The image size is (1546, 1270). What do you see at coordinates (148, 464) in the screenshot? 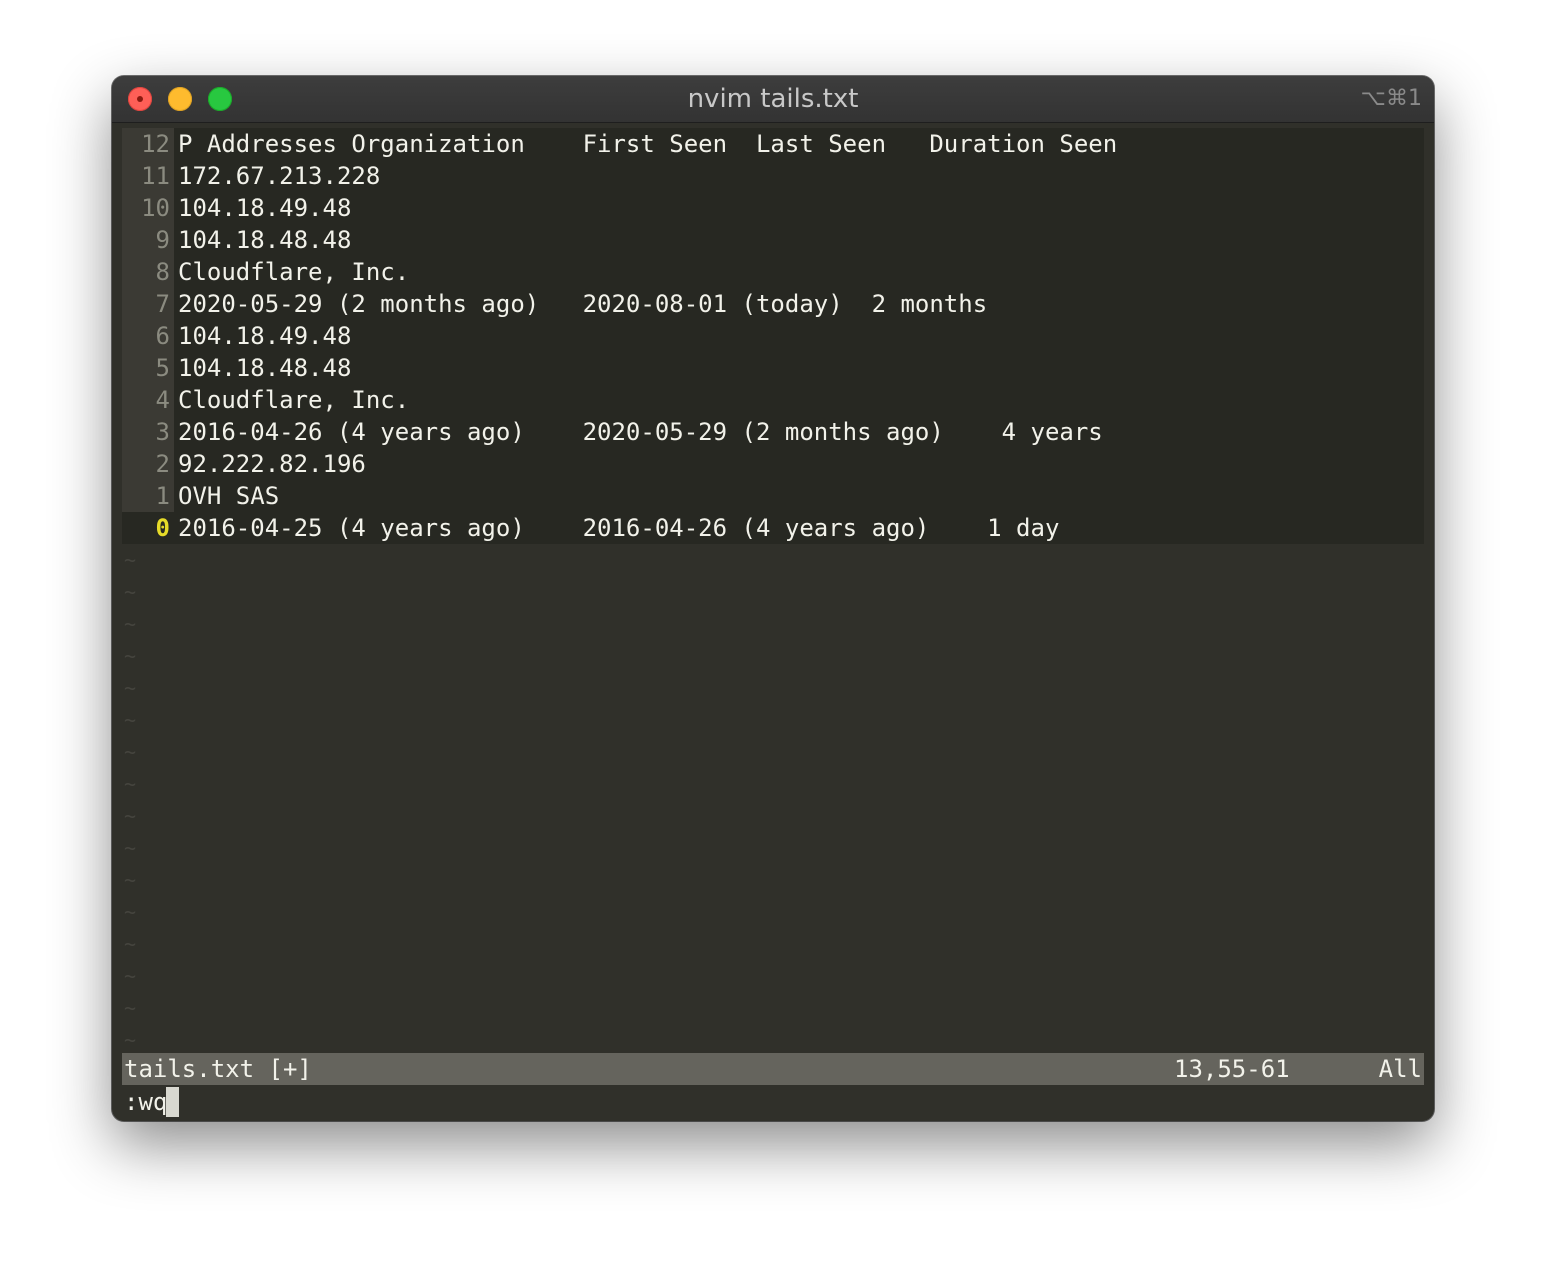
I see `line-number: 2` at bounding box center [148, 464].